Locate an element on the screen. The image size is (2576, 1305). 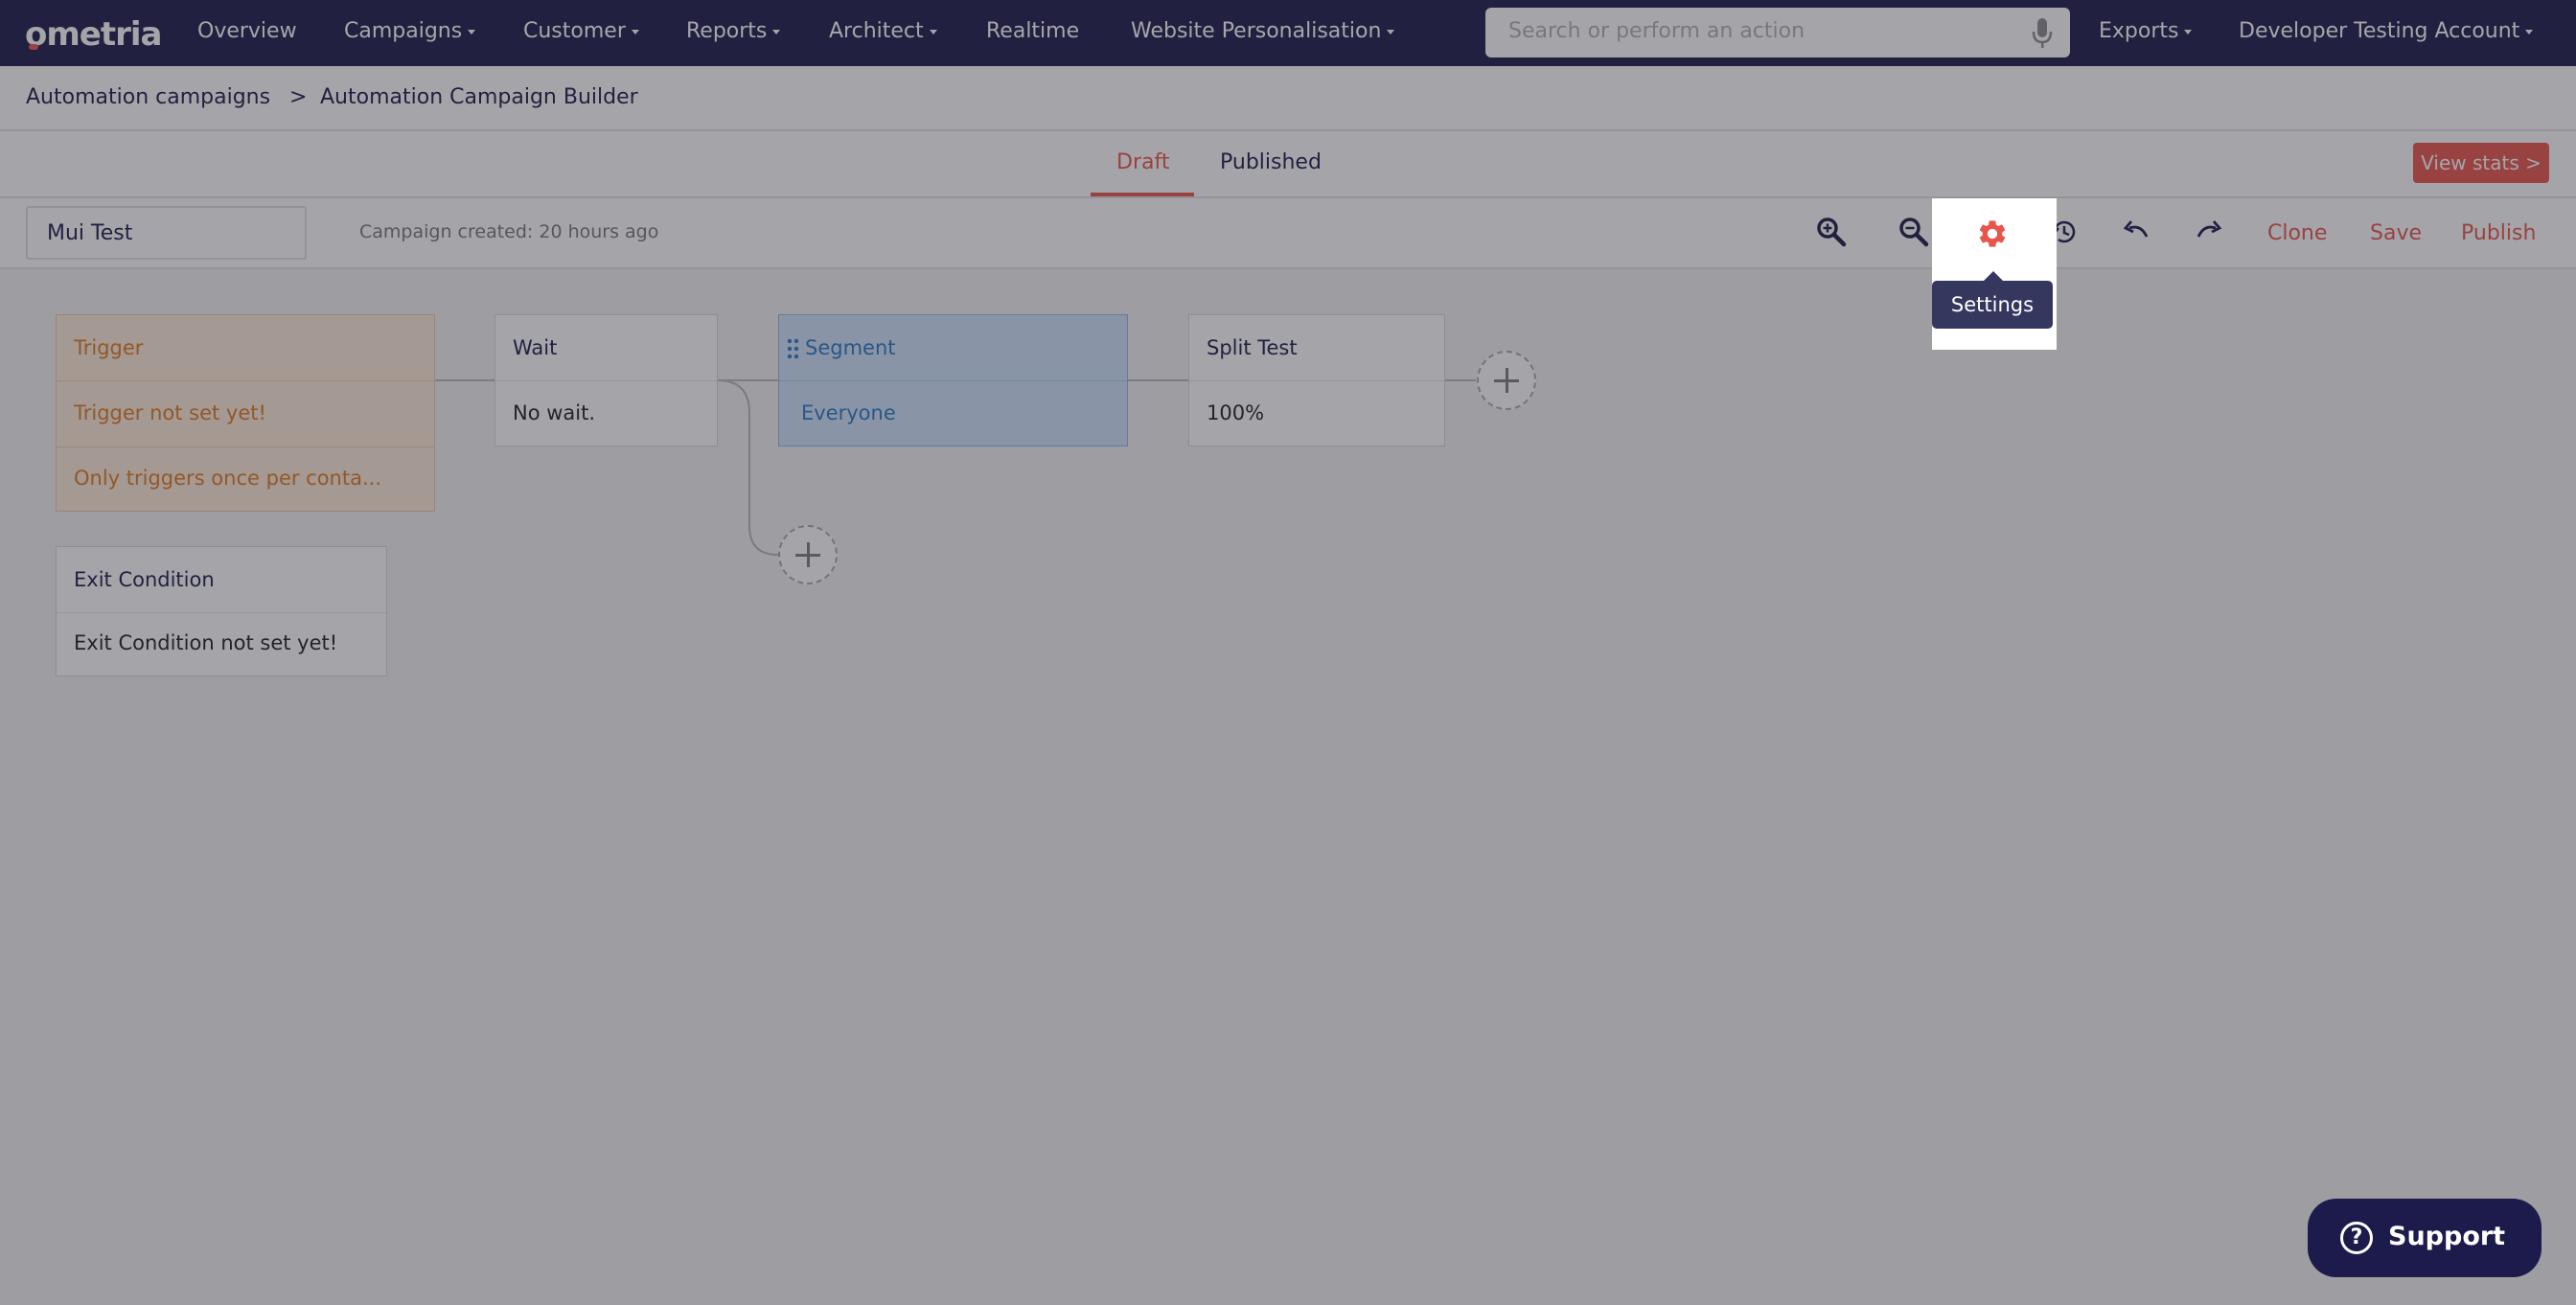
zoom-in-icon is located at coordinates (1832, 232).